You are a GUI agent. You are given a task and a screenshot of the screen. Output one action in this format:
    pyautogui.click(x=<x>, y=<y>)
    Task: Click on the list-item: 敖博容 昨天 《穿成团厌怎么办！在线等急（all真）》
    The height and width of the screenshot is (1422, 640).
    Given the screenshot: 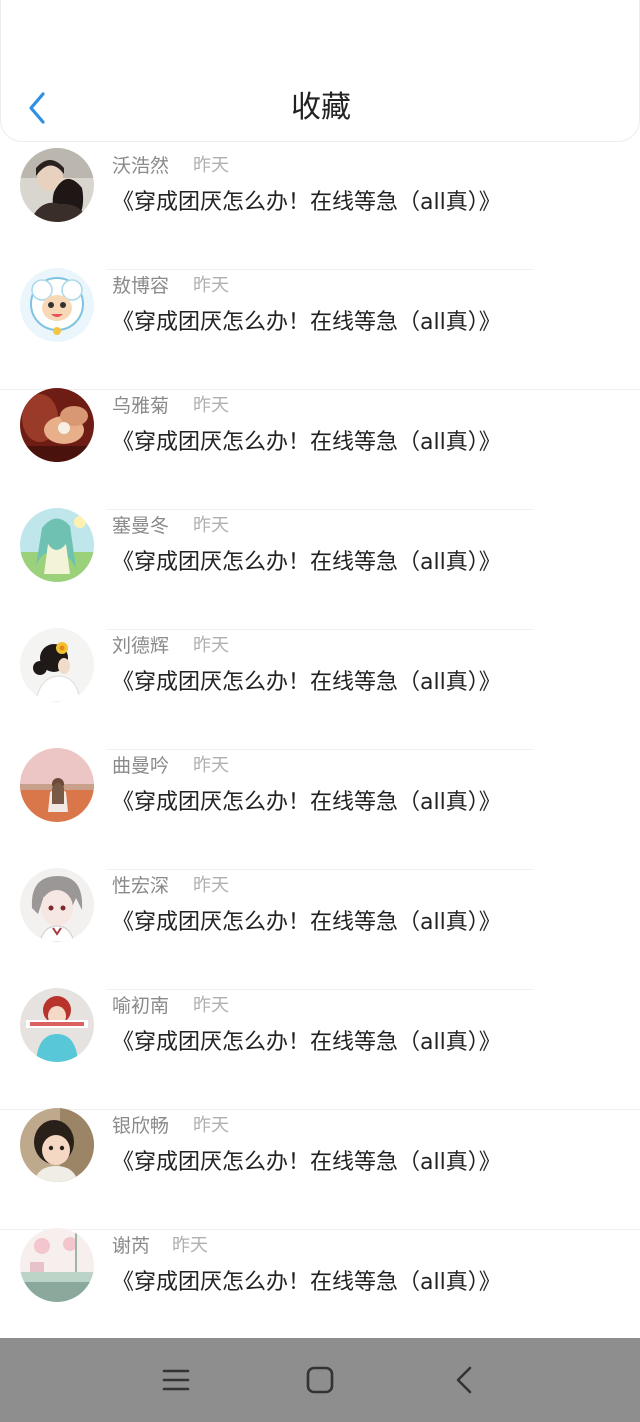 What is the action you would take?
    pyautogui.click(x=320, y=329)
    